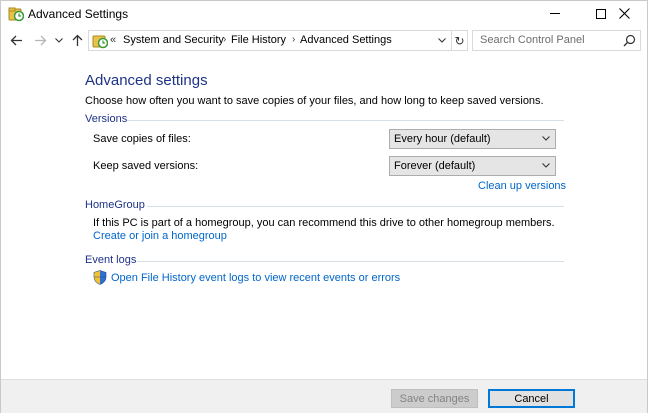 Image resolution: width=648 pixels, height=413 pixels. I want to click on search-box, so click(556, 40).